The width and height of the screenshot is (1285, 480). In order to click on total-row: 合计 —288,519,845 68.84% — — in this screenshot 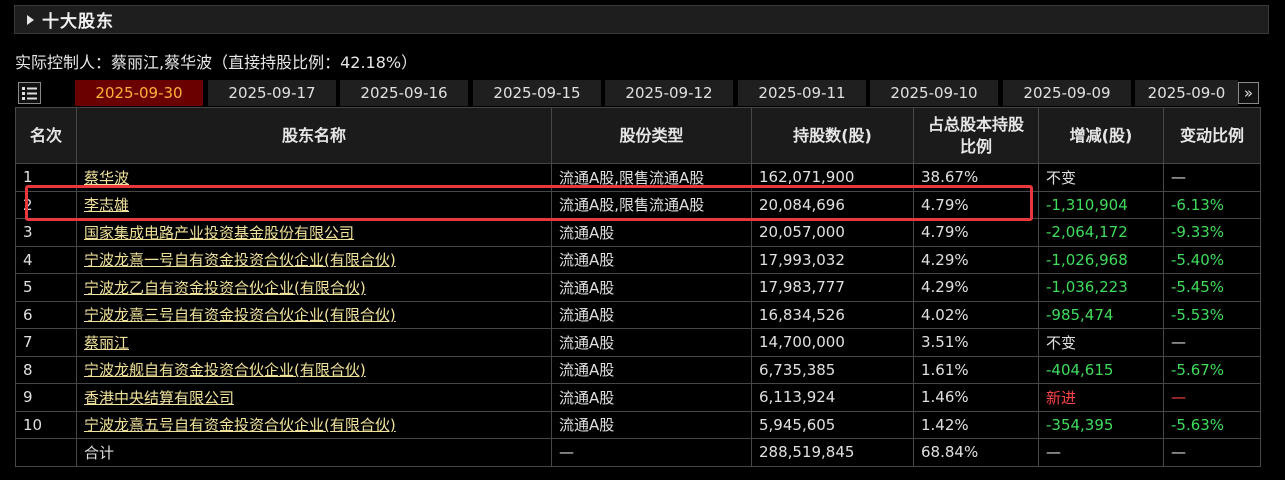, I will do `click(638, 452)`.